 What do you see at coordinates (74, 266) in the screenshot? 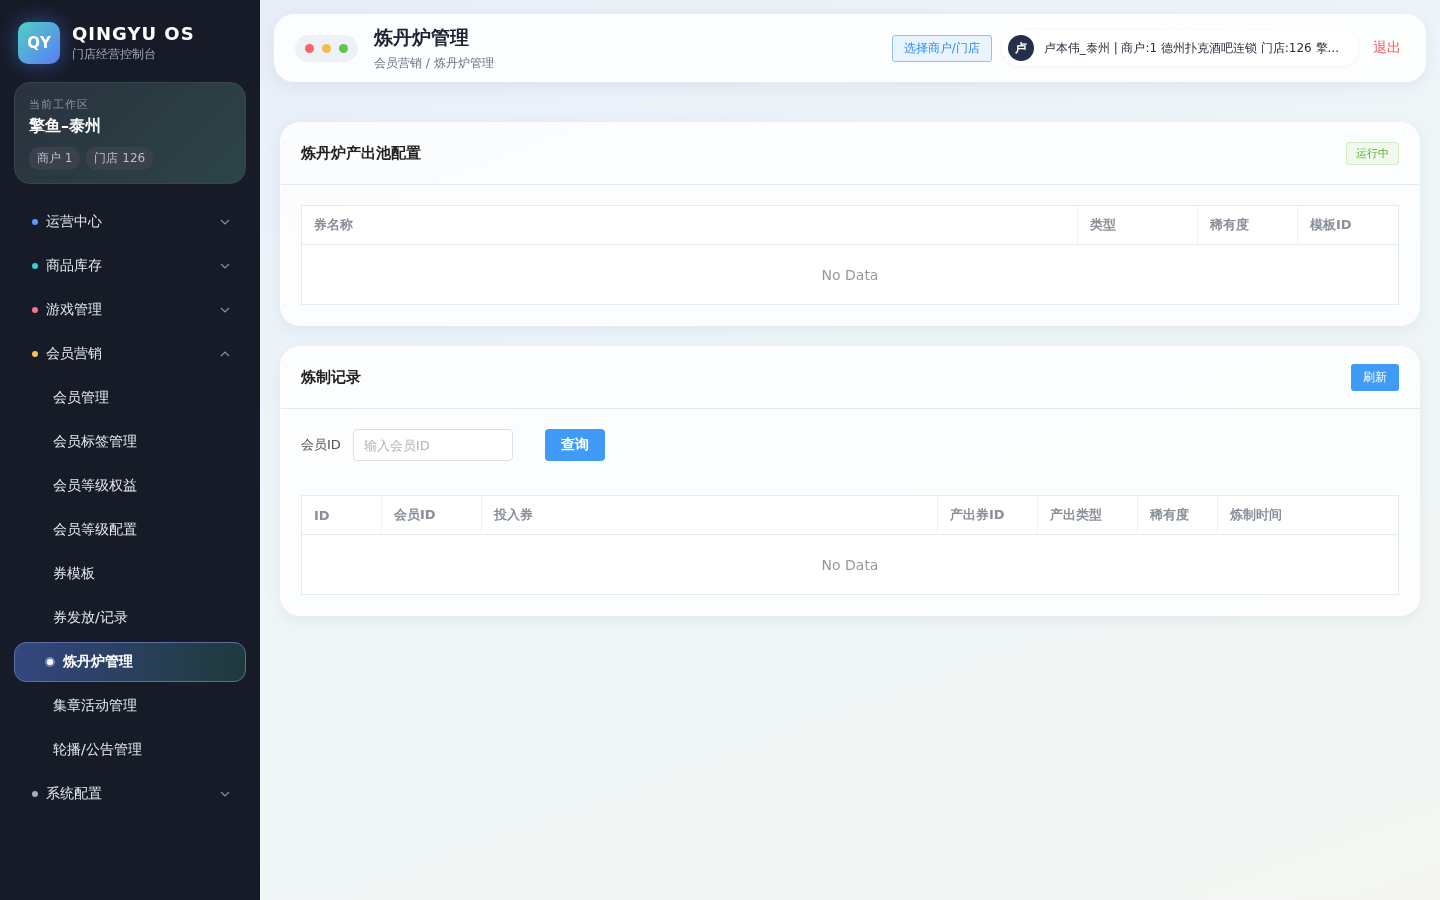
I see `nav-group-label: 商品库存` at bounding box center [74, 266].